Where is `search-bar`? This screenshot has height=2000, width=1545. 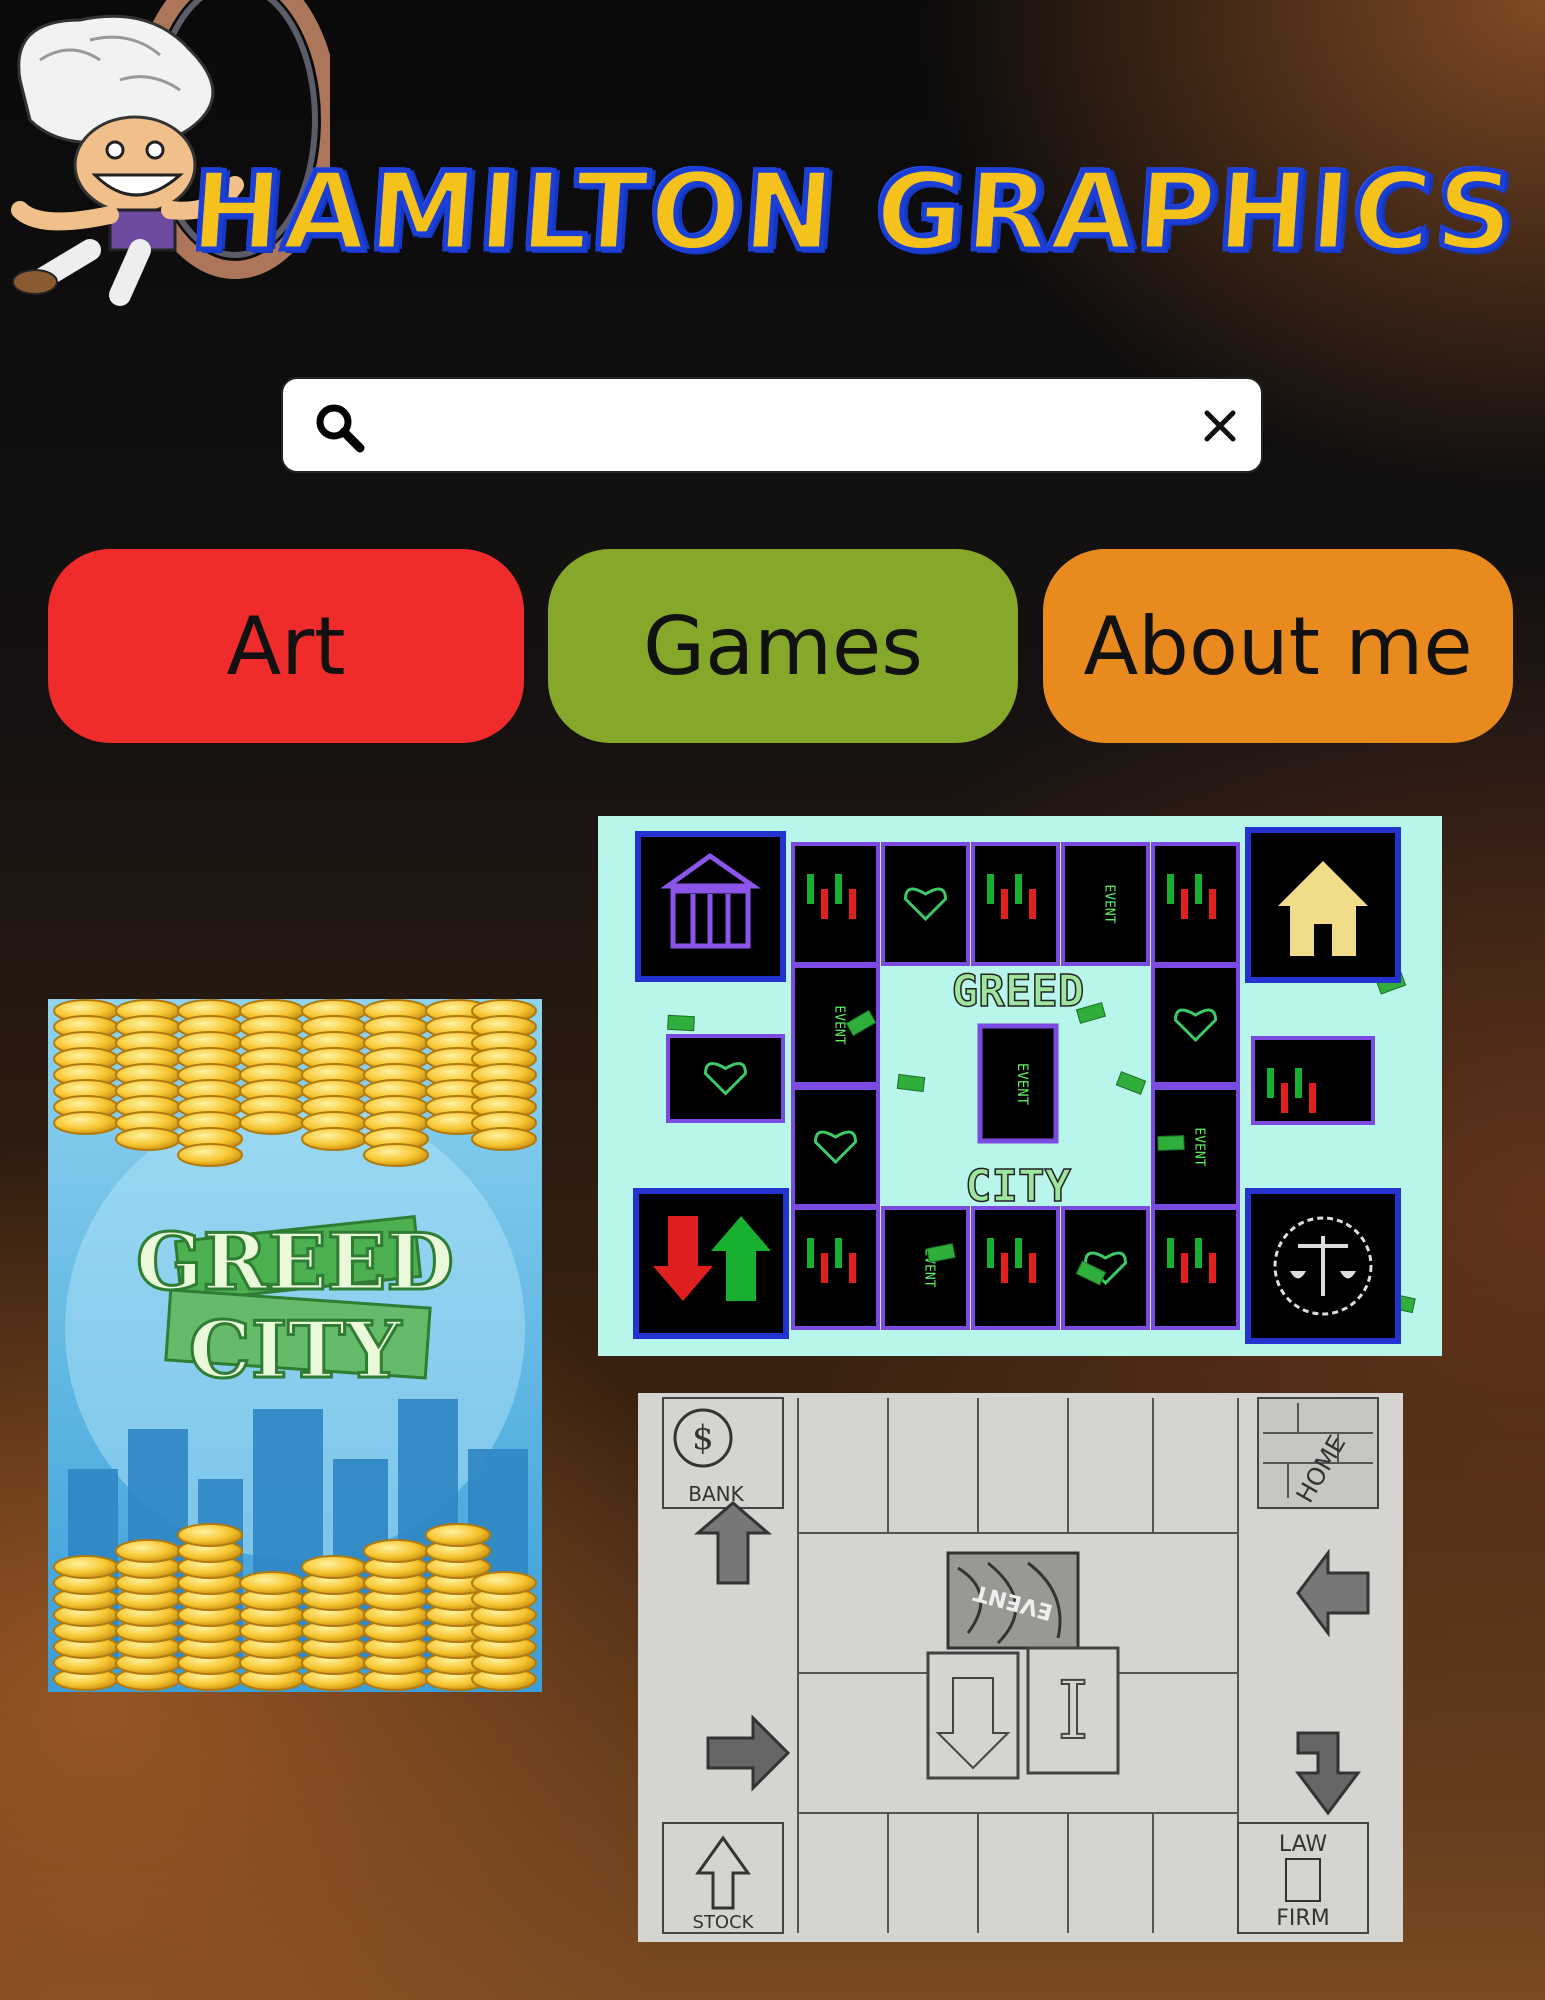 search-bar is located at coordinates (772, 425).